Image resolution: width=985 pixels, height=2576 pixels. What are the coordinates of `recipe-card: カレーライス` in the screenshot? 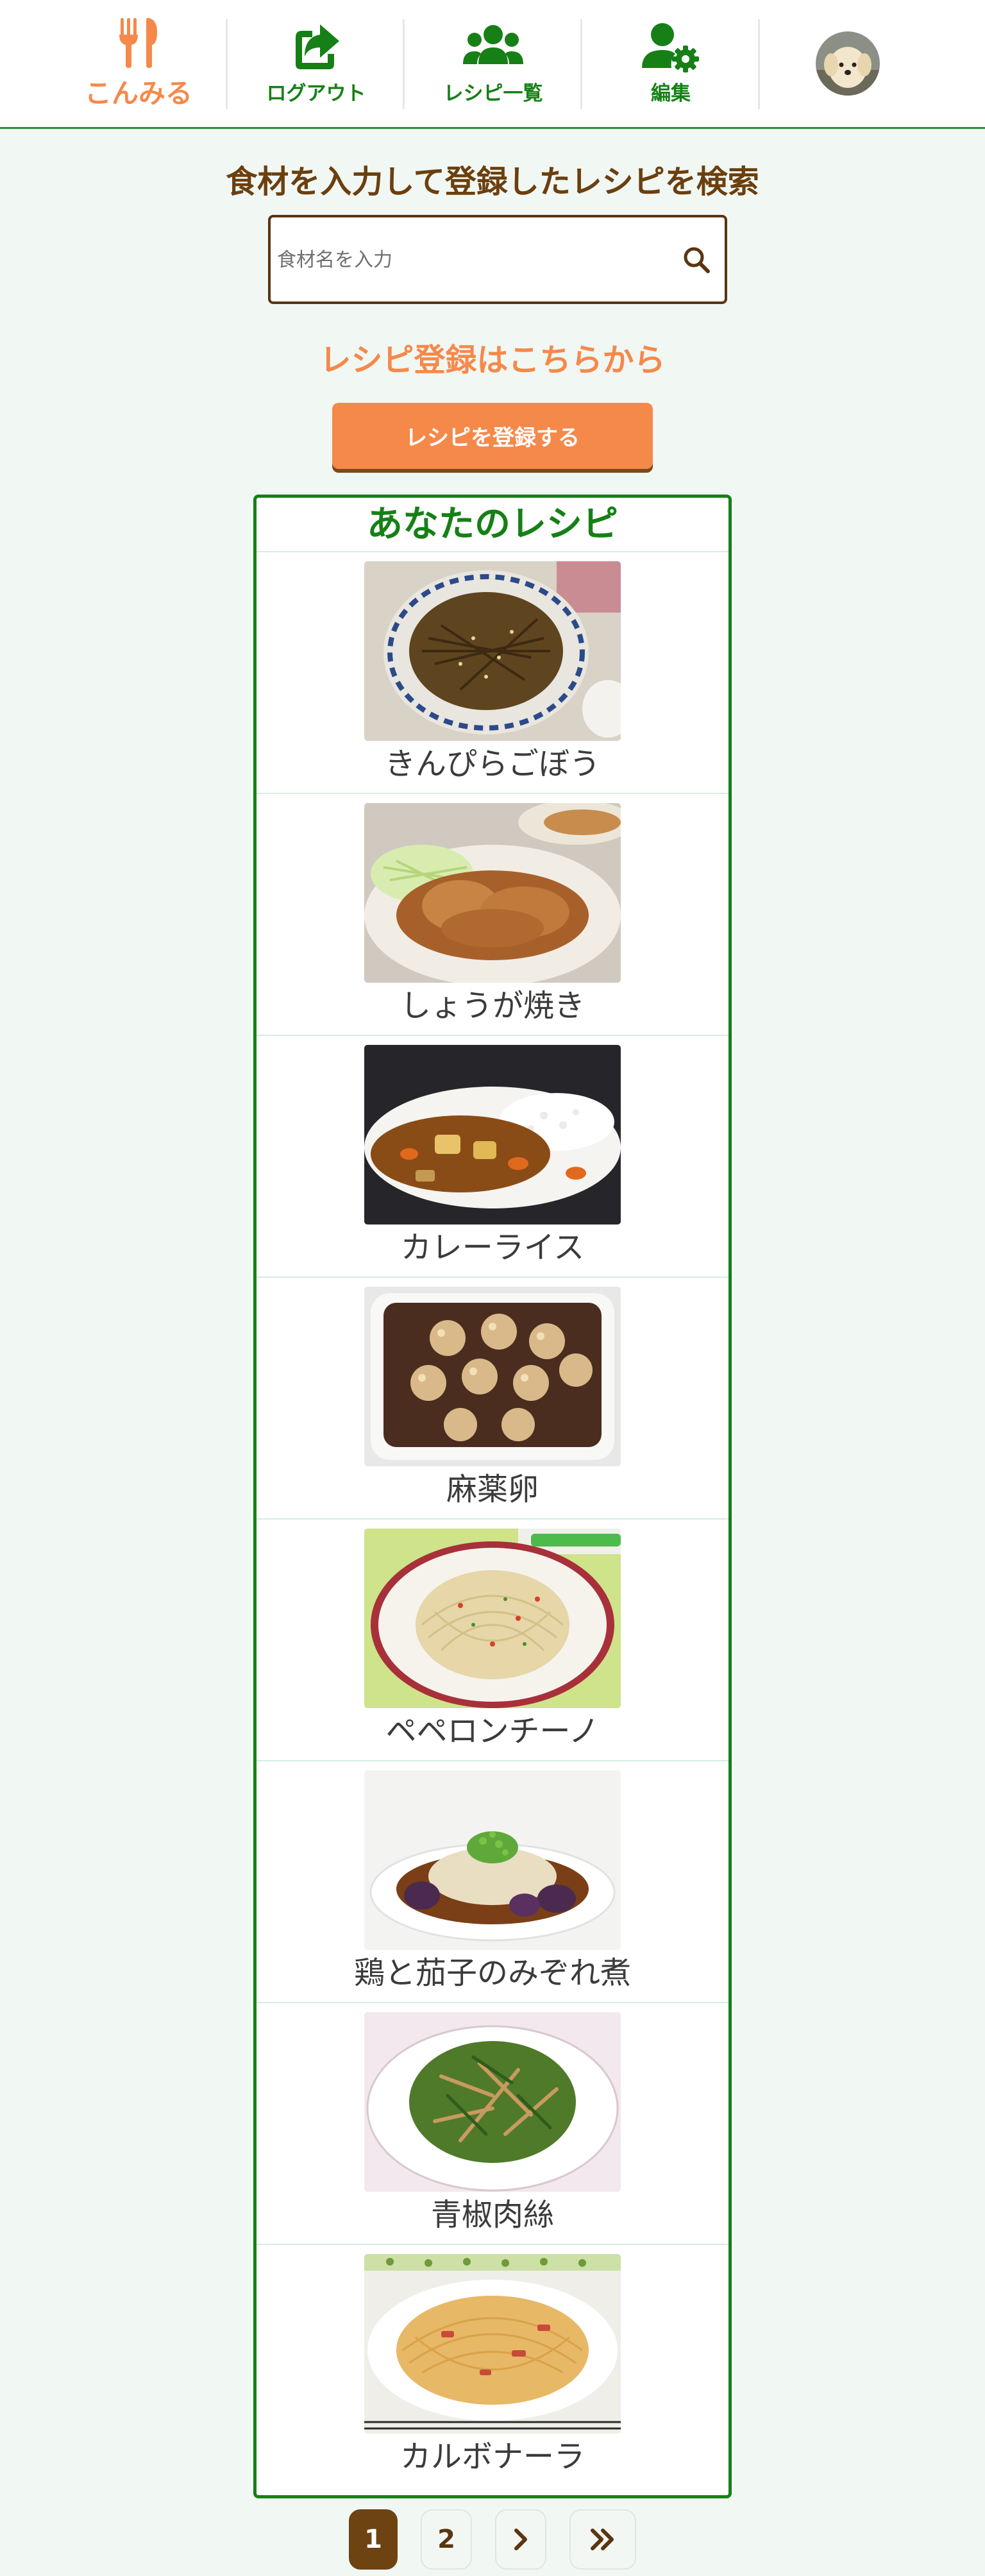 It's located at (492, 1157).